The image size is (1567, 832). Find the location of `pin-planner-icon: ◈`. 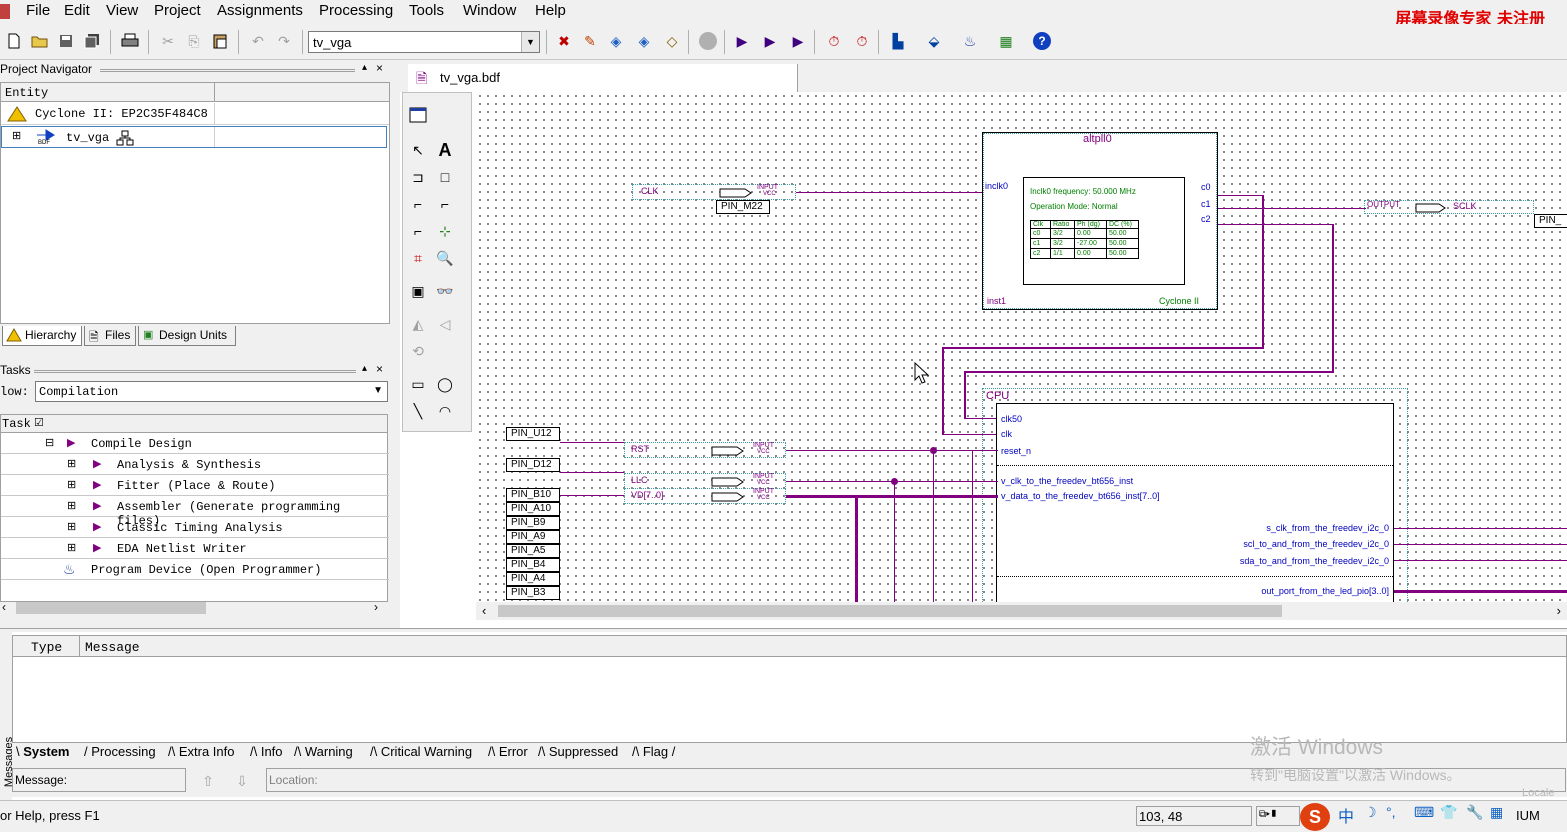

pin-planner-icon: ◈ is located at coordinates (644, 41).